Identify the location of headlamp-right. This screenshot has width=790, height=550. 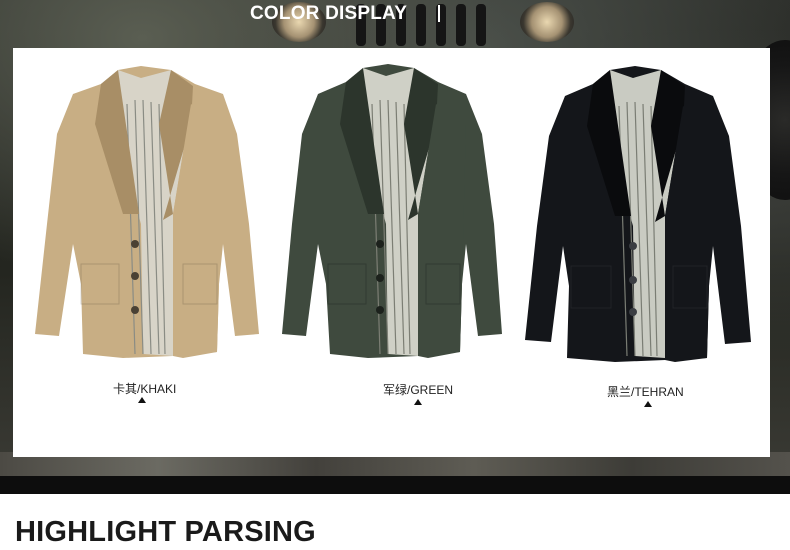
(547, 22).